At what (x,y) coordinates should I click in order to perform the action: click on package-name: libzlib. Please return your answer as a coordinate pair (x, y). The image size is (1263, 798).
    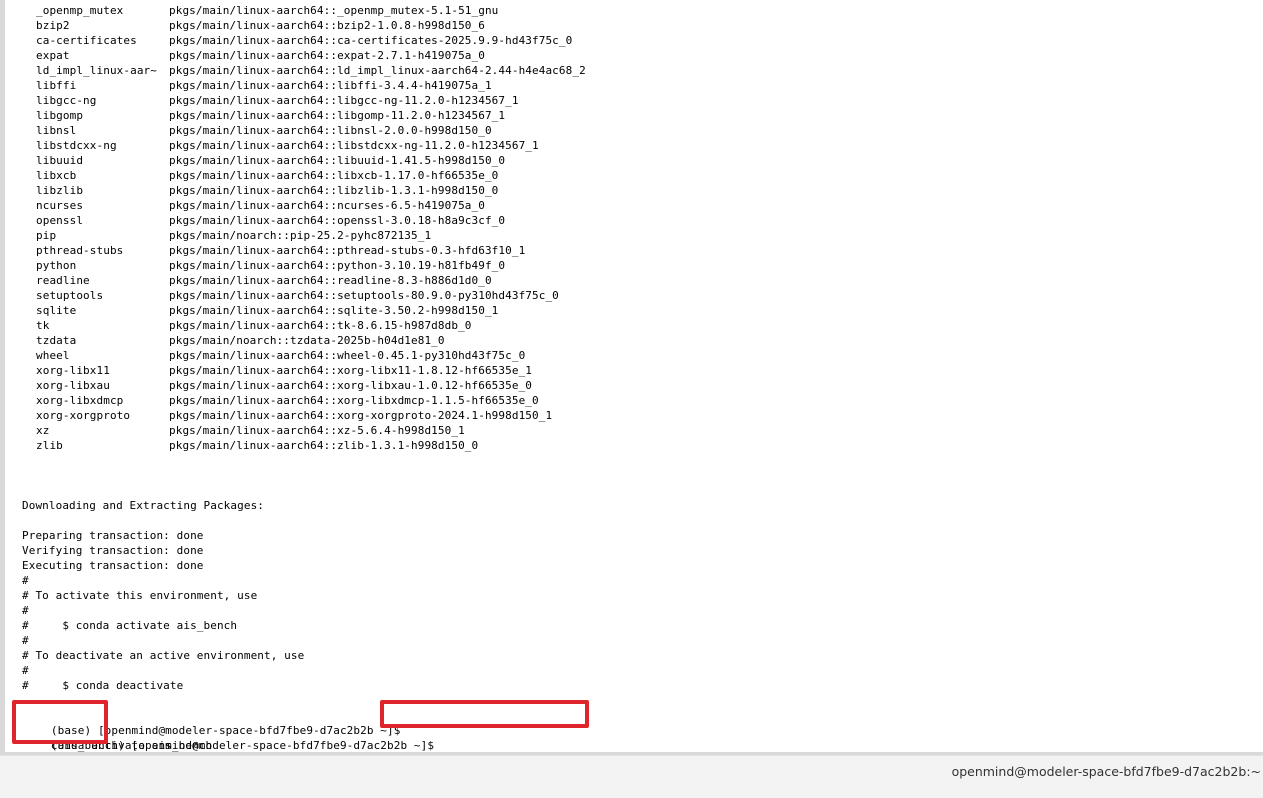
    Looking at the image, I should click on (60, 190).